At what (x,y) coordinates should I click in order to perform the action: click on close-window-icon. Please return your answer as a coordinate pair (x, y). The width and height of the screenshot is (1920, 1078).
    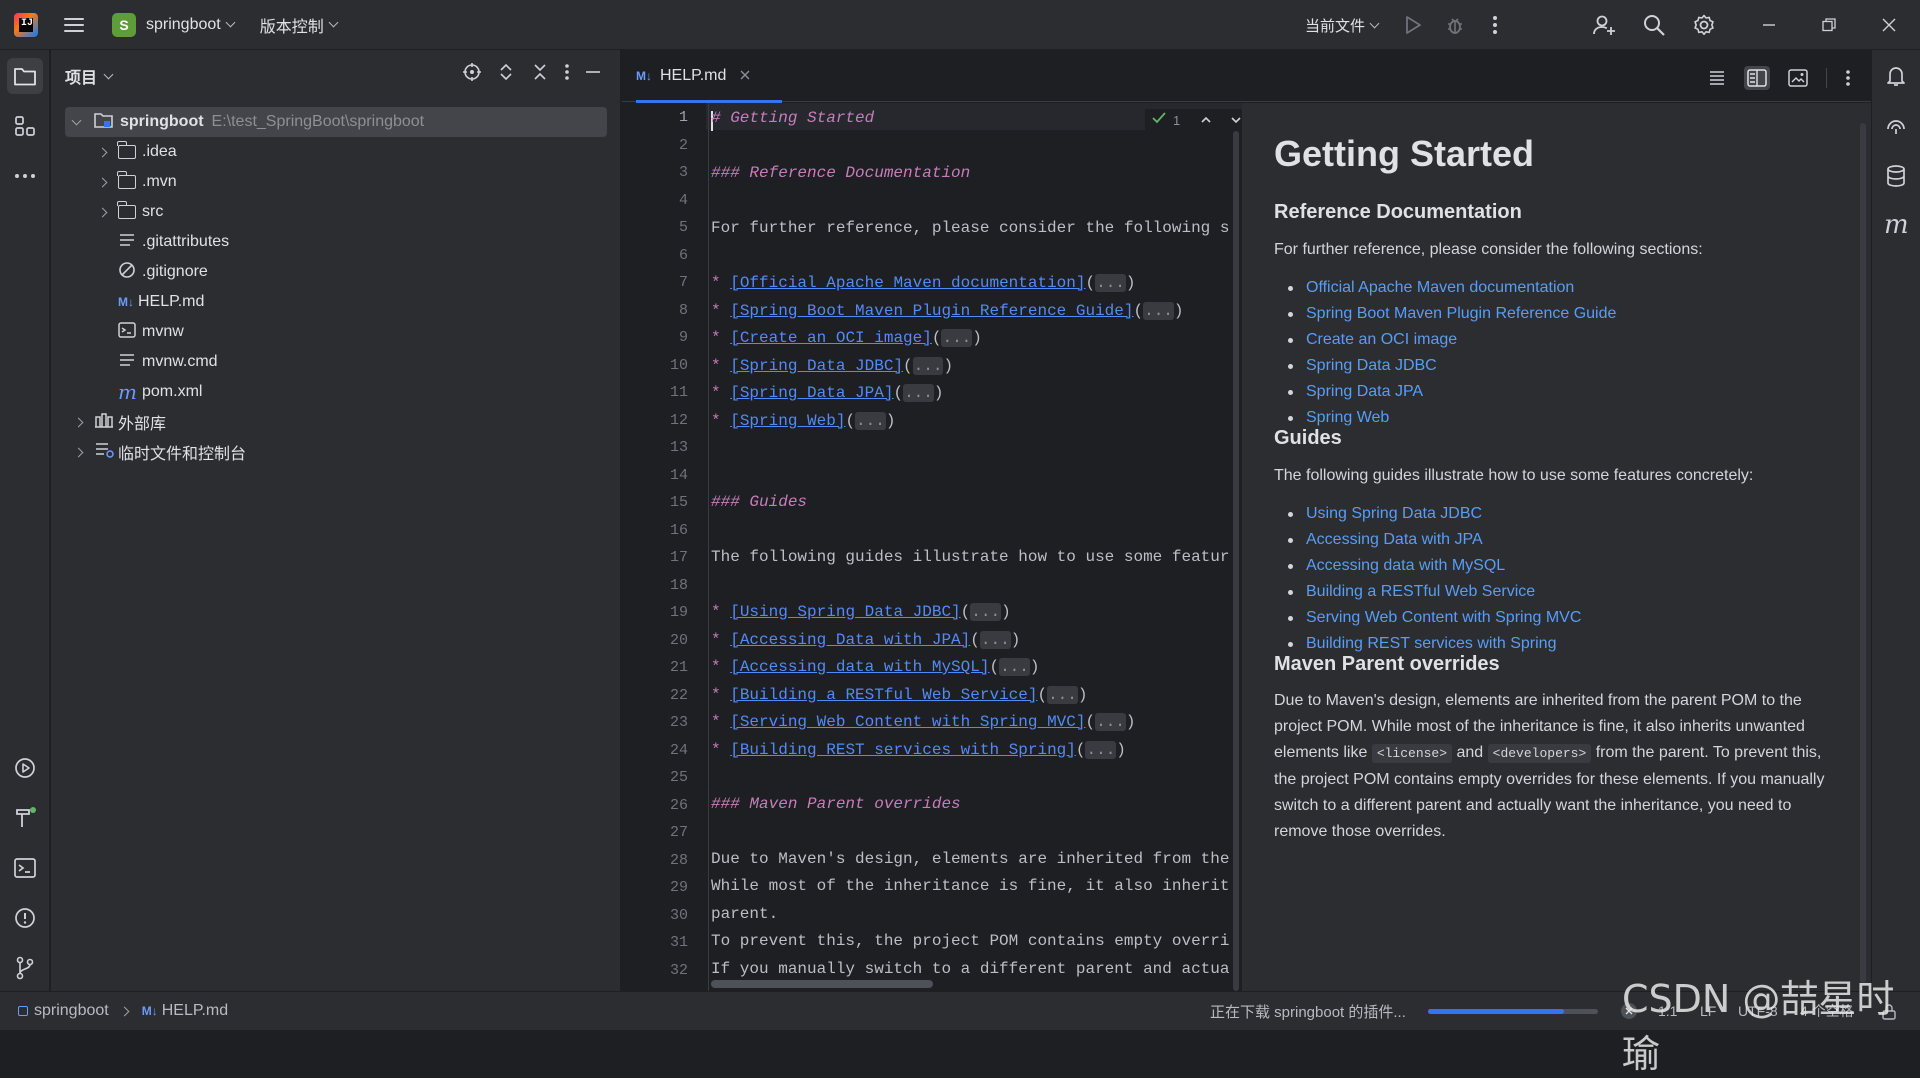
    Looking at the image, I should click on (1889, 25).